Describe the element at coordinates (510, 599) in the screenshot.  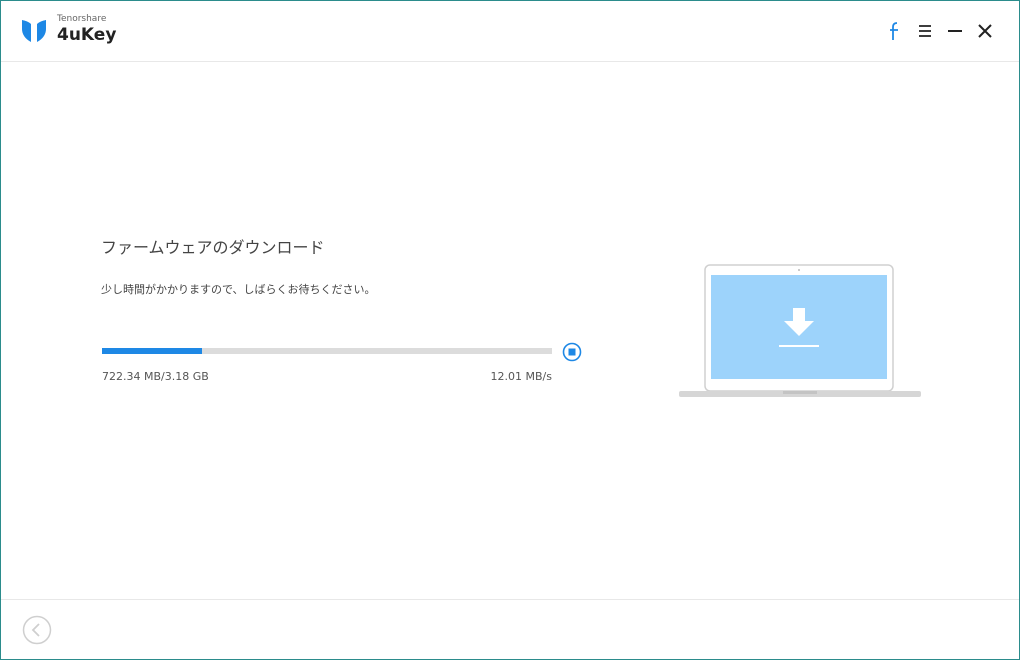
I see `footer-divider` at that location.